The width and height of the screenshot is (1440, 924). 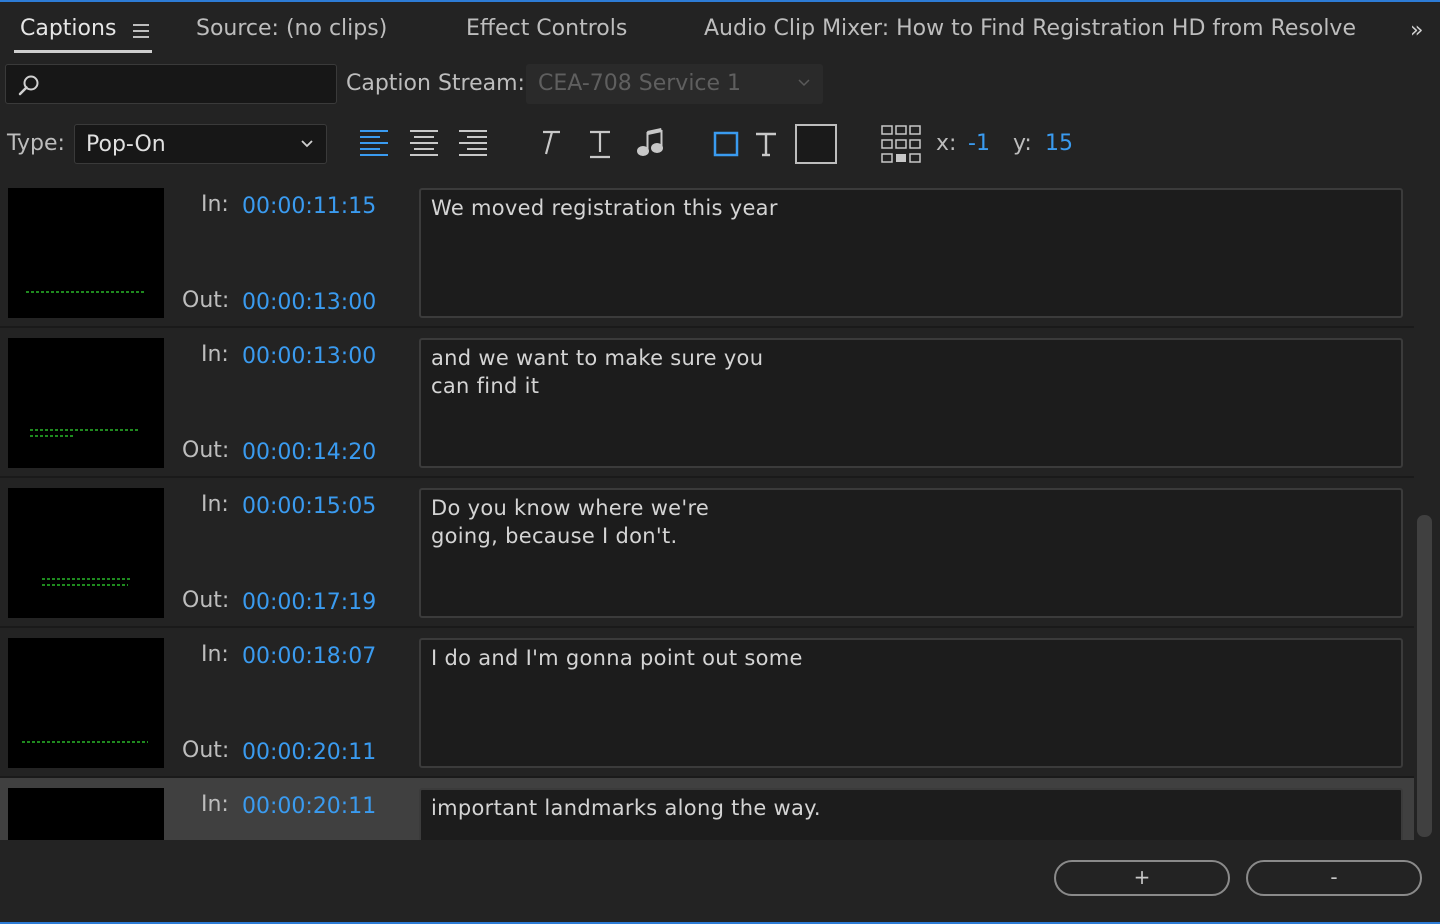 I want to click on panel-menu-icon, so click(x=141, y=31).